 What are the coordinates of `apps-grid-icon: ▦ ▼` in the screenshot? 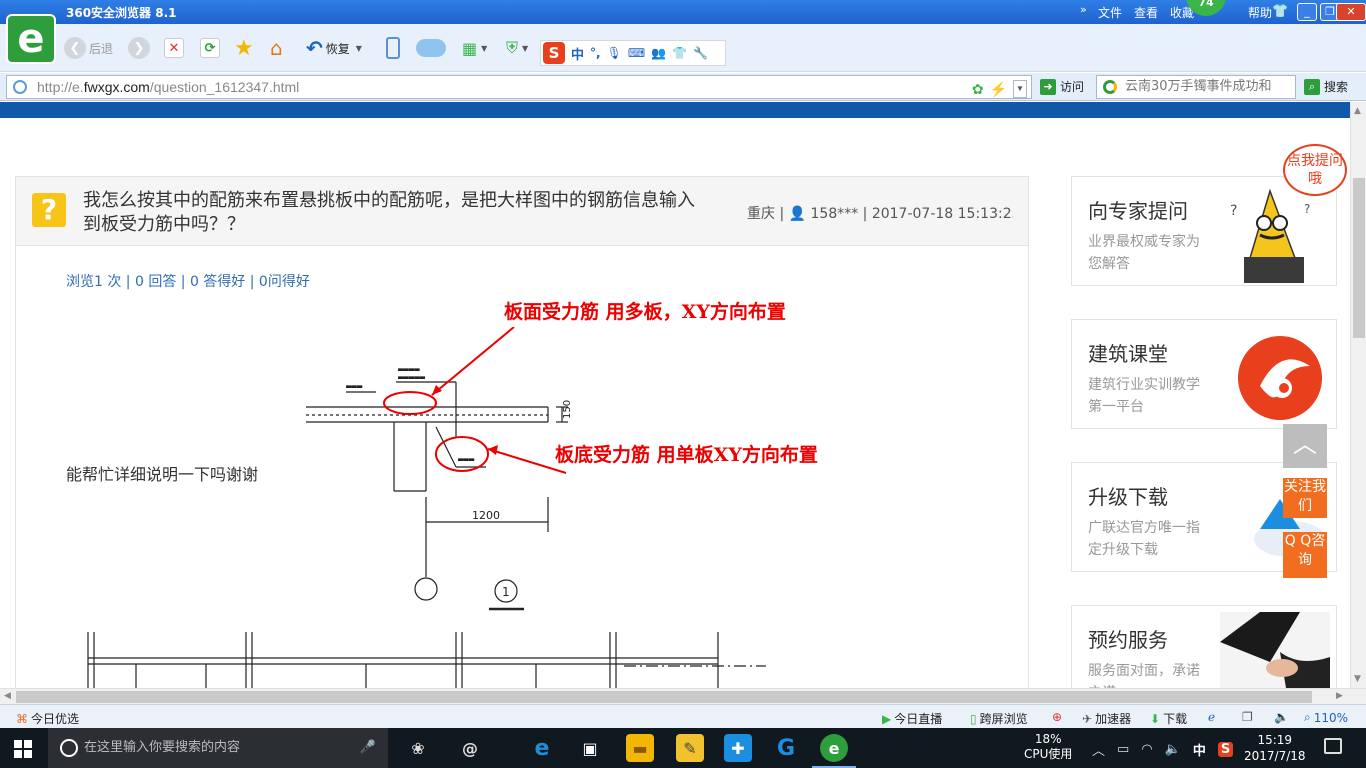 It's located at (474, 48).